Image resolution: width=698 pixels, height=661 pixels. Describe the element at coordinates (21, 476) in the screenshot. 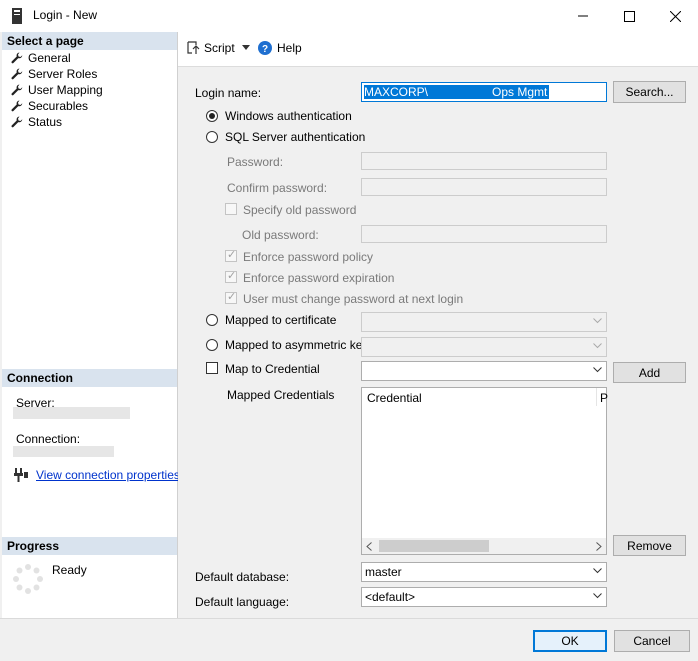

I see `connection-properties-icon` at that location.